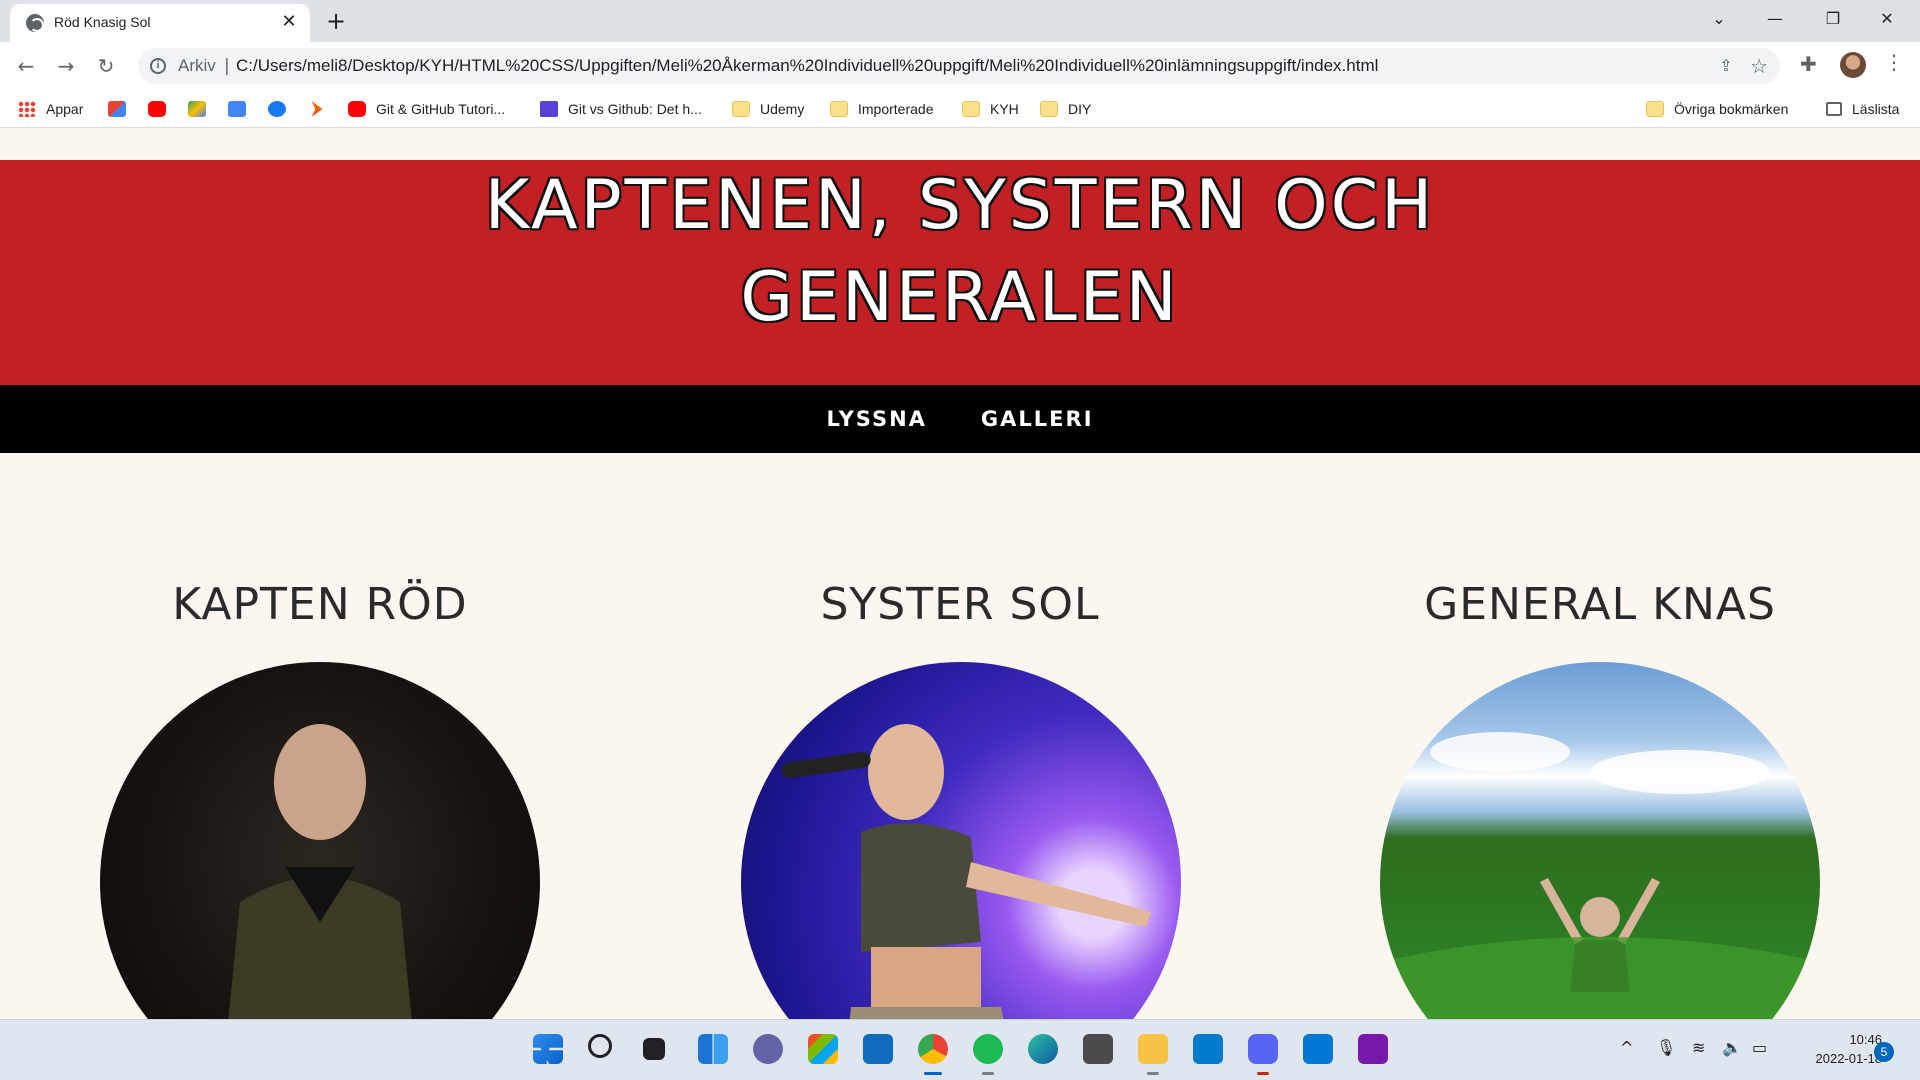 The width and height of the screenshot is (1920, 1080). Describe the element at coordinates (1626, 1047) in the screenshot. I see `tray-overflow-chevron-icon: ^` at that location.